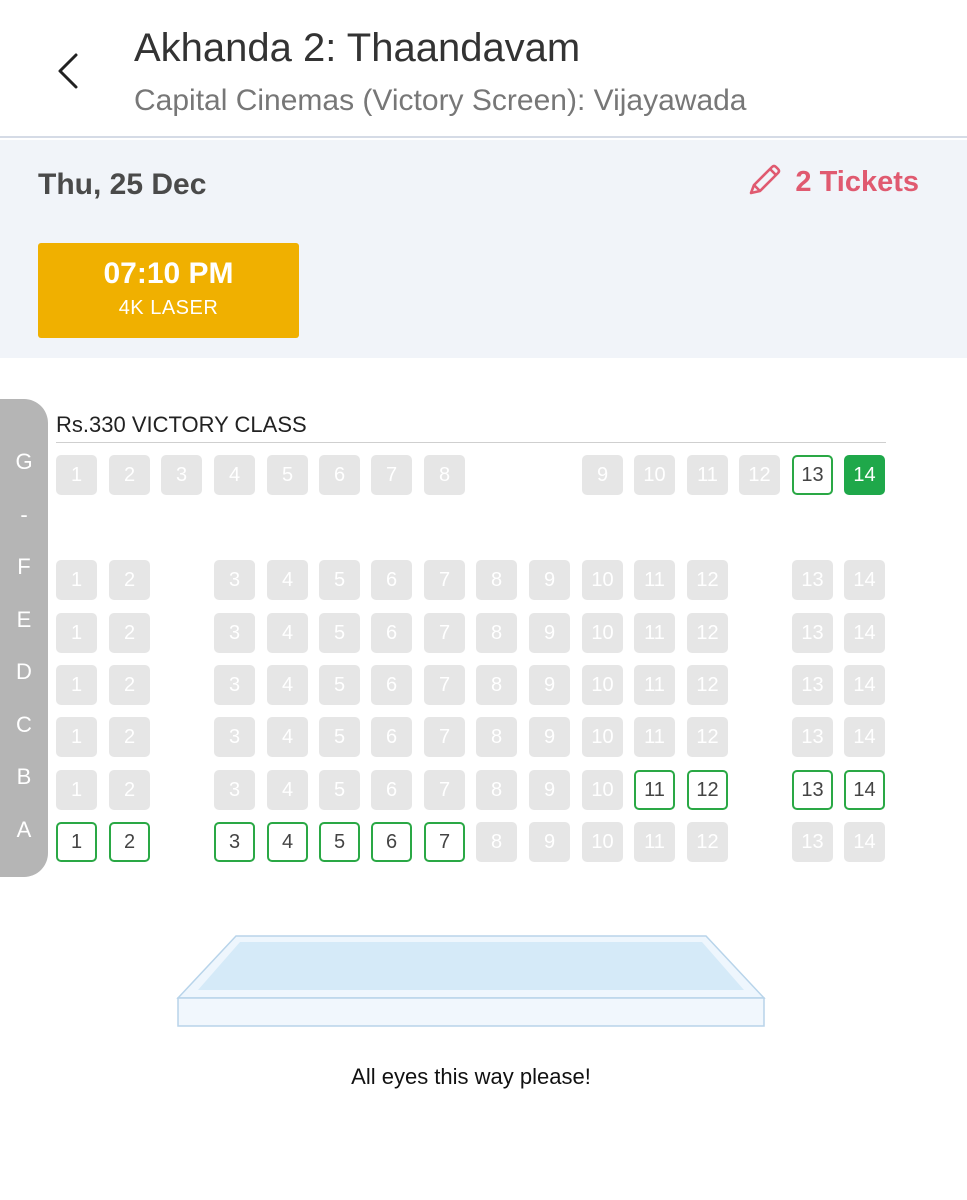 The image size is (967, 1200). What do you see at coordinates (864, 737) in the screenshot?
I see `seat-c-14: 14` at bounding box center [864, 737].